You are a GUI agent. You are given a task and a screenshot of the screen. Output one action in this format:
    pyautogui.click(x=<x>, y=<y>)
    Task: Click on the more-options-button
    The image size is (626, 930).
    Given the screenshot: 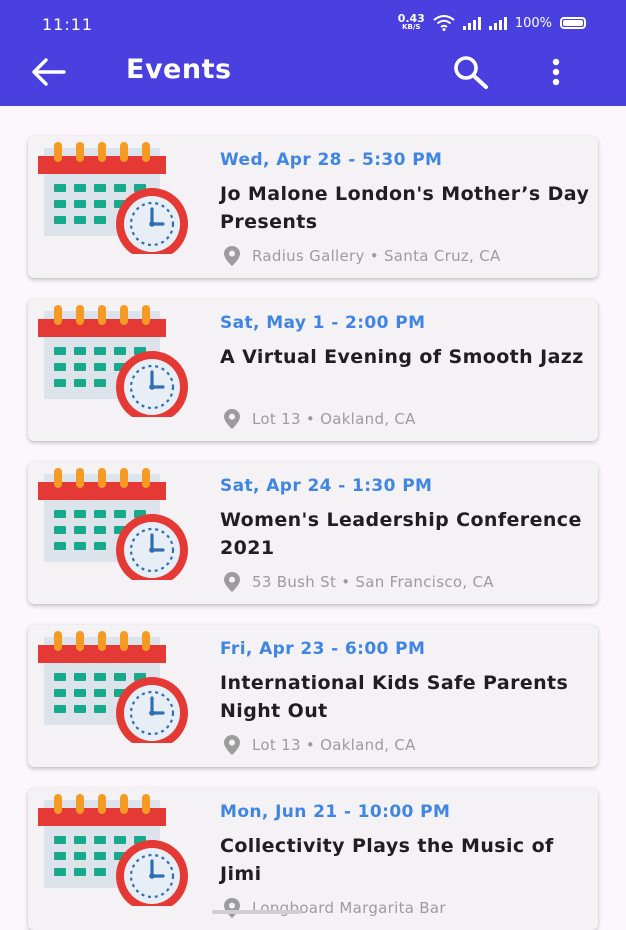 What is the action you would take?
    pyautogui.click(x=556, y=72)
    